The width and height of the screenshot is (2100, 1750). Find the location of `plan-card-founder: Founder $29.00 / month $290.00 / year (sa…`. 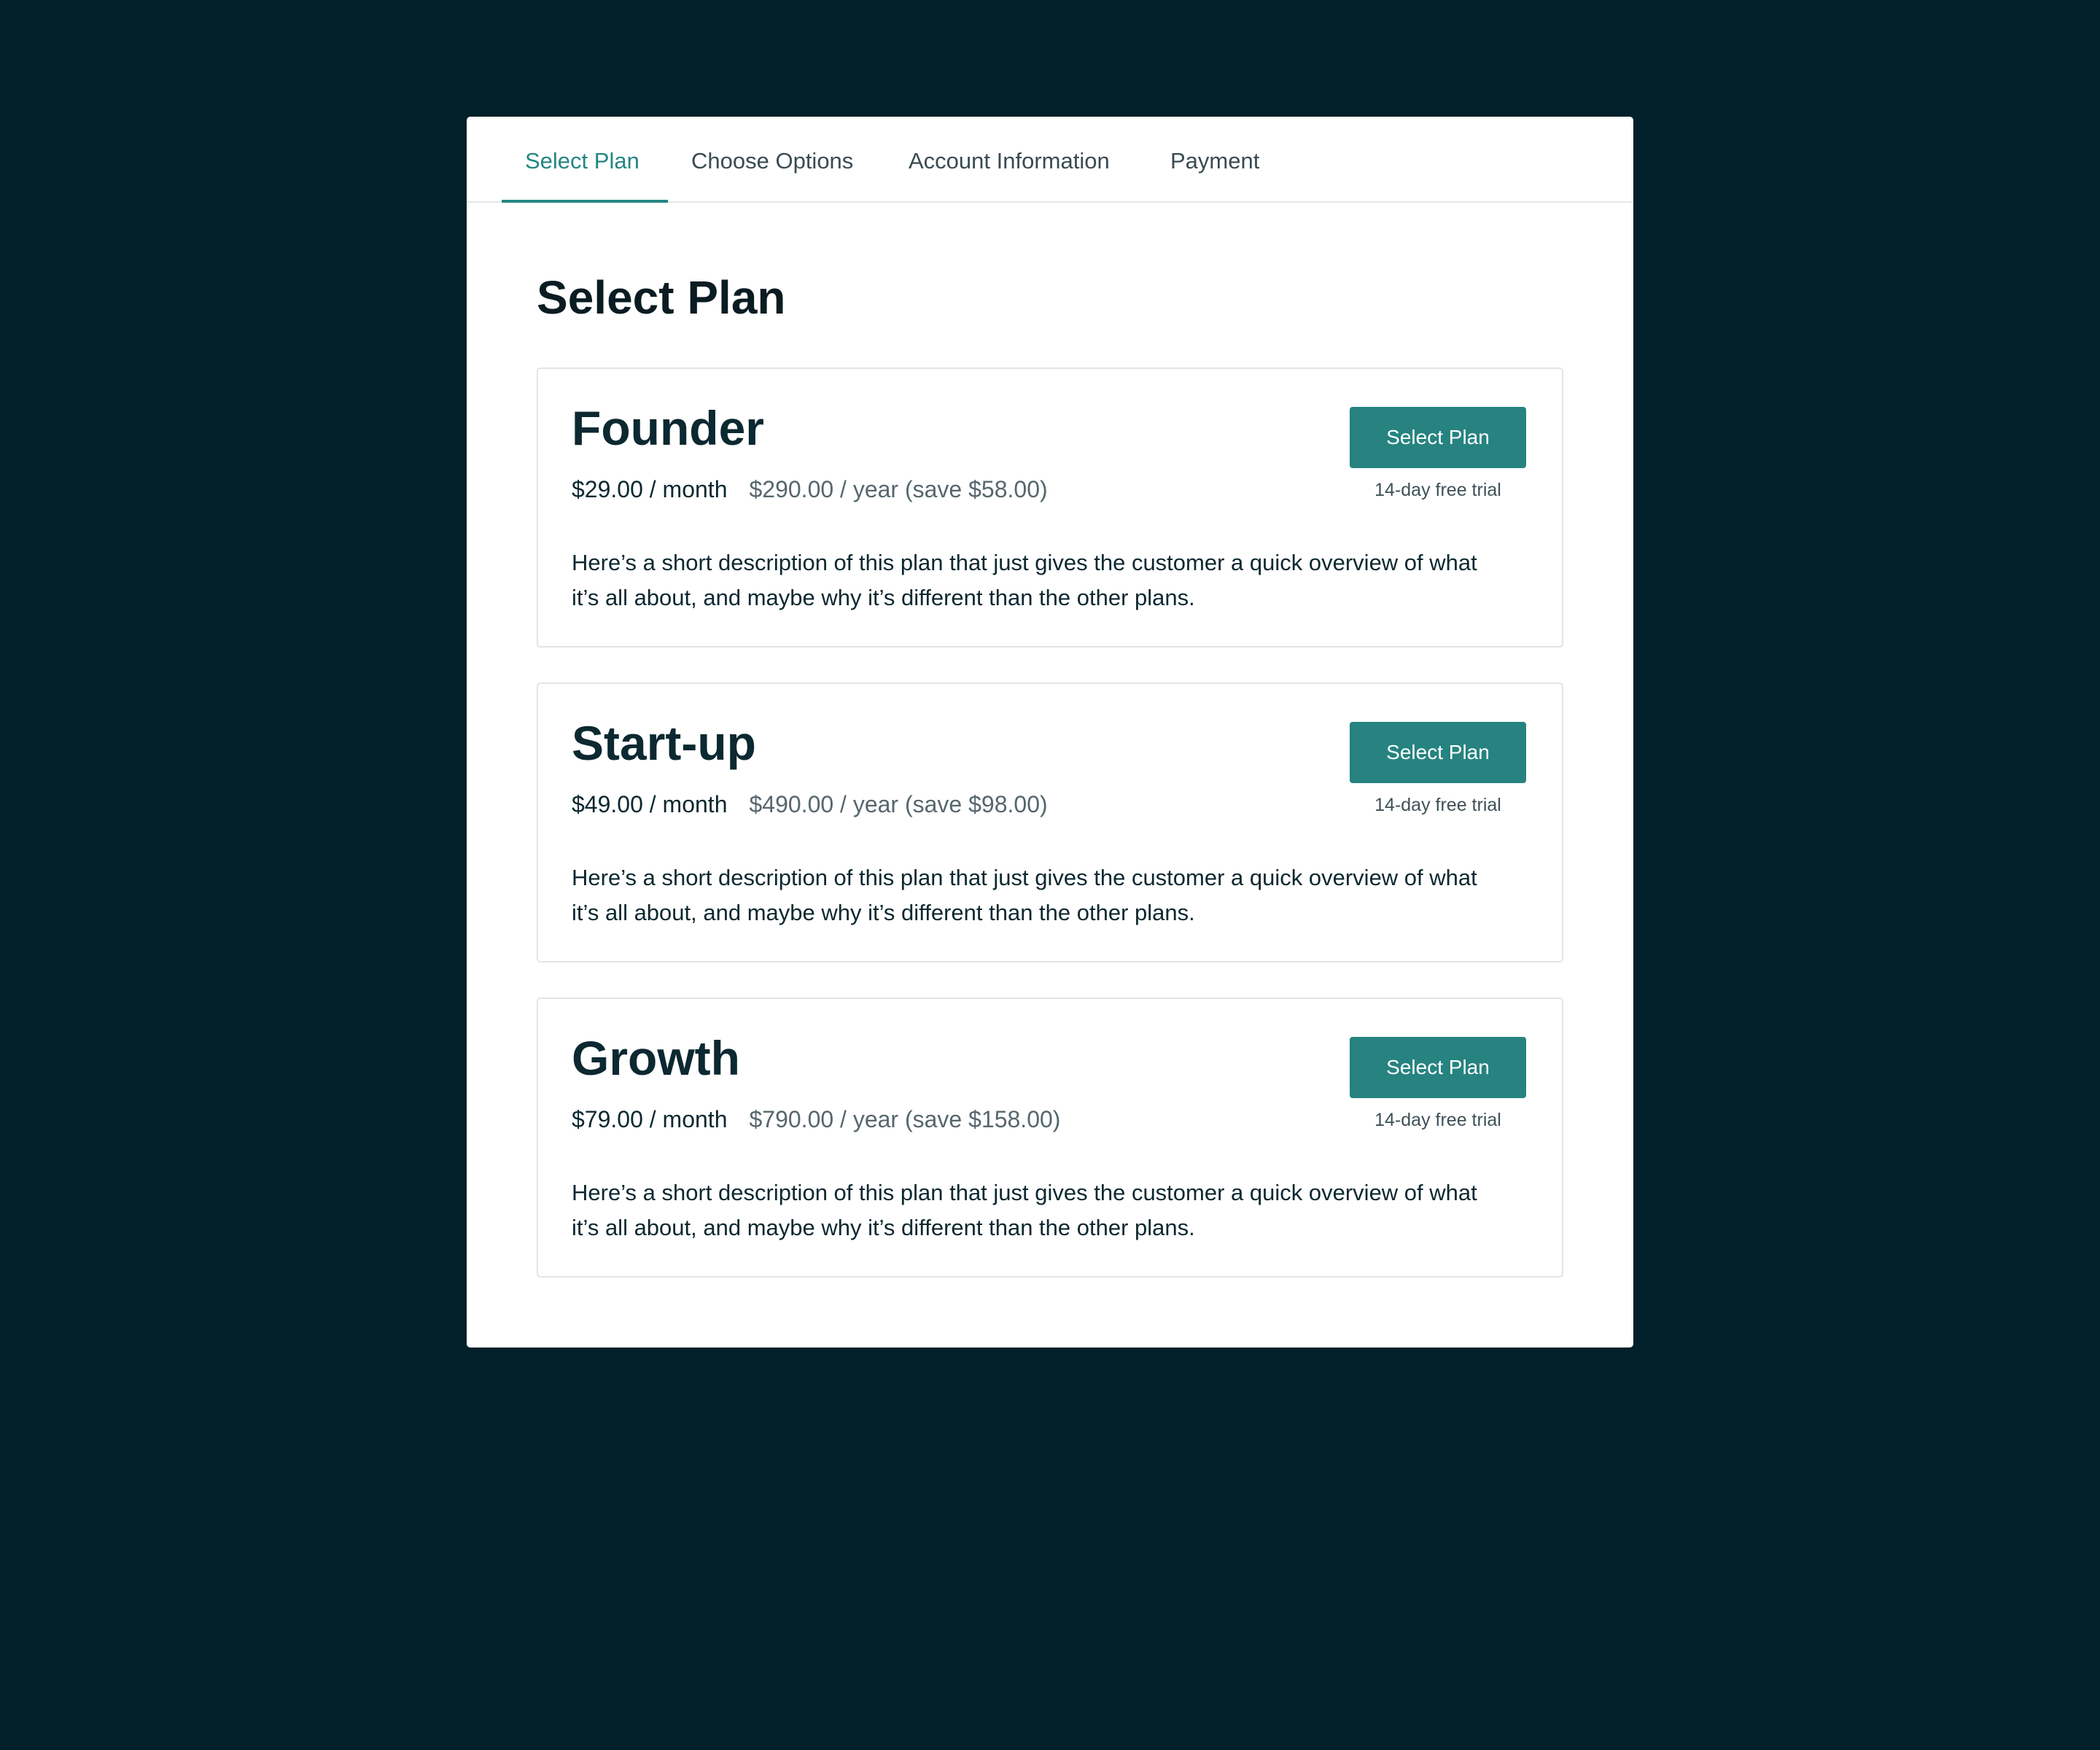

plan-card-founder: Founder $29.00 / month $290.00 / year (sa… is located at coordinates (1050, 508).